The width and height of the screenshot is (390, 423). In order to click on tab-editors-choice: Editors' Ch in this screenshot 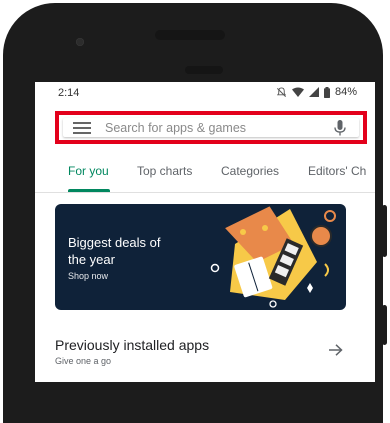, I will do `click(337, 171)`.